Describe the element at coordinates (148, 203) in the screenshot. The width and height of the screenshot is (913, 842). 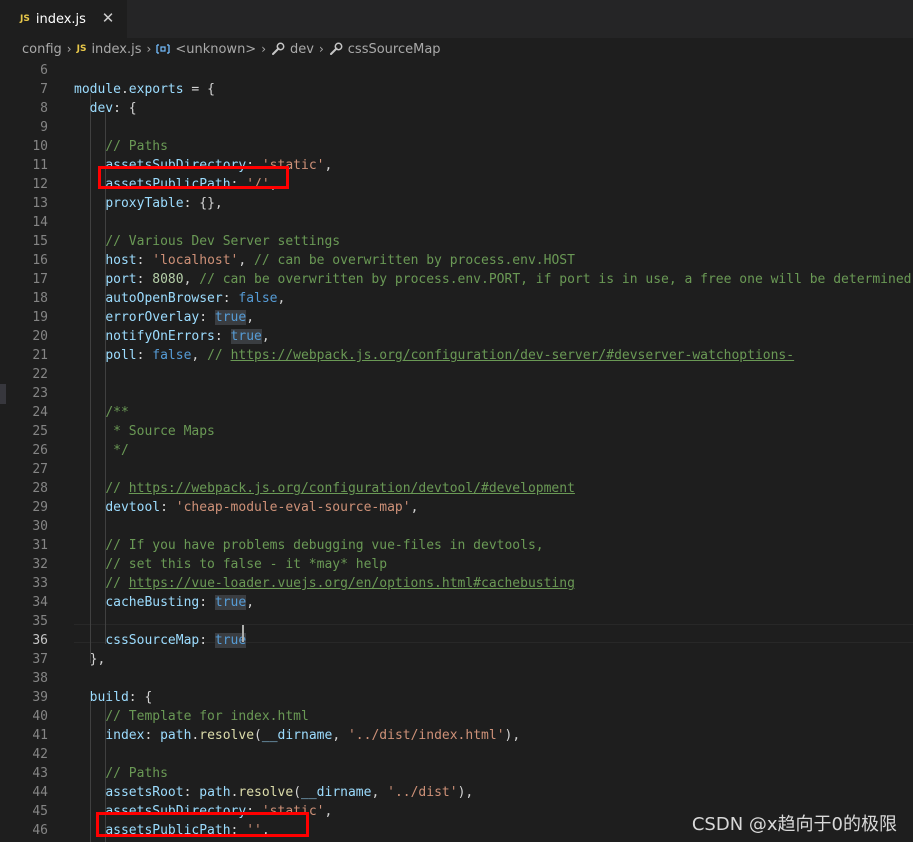
I see `code-line: proxyTable: {},` at that location.